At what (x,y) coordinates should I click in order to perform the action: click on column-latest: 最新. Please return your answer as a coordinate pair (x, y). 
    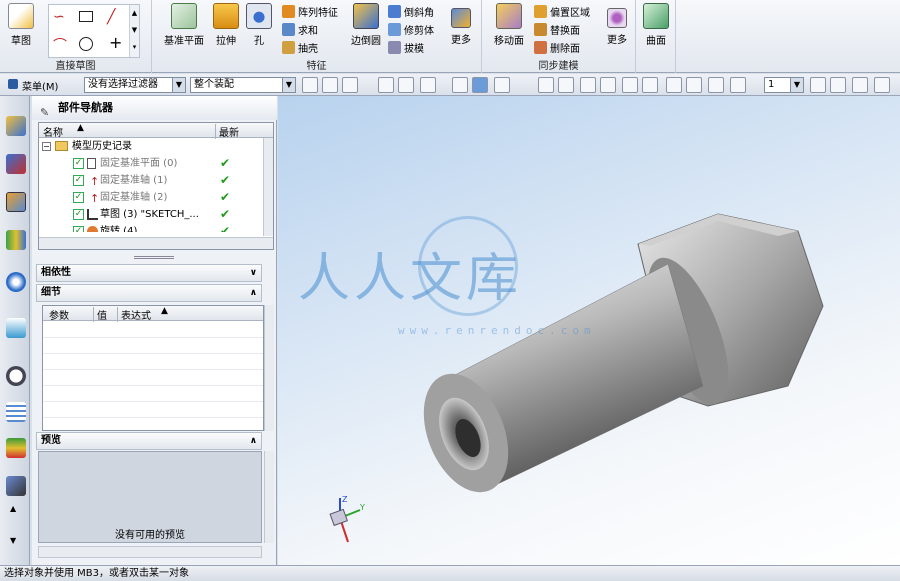
    Looking at the image, I should click on (227, 131).